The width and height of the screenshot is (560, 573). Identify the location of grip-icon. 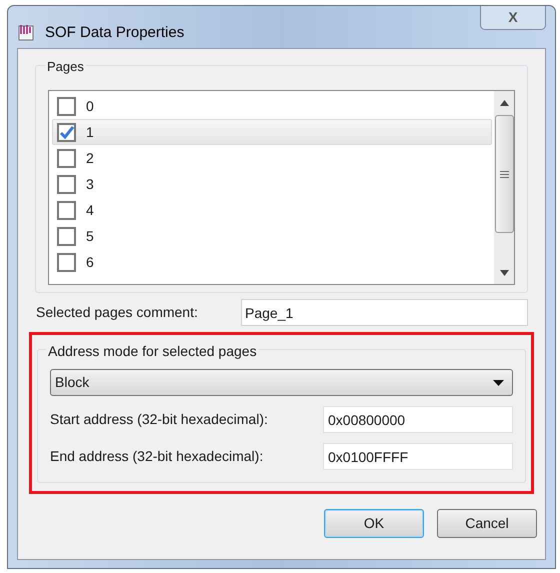
(504, 174).